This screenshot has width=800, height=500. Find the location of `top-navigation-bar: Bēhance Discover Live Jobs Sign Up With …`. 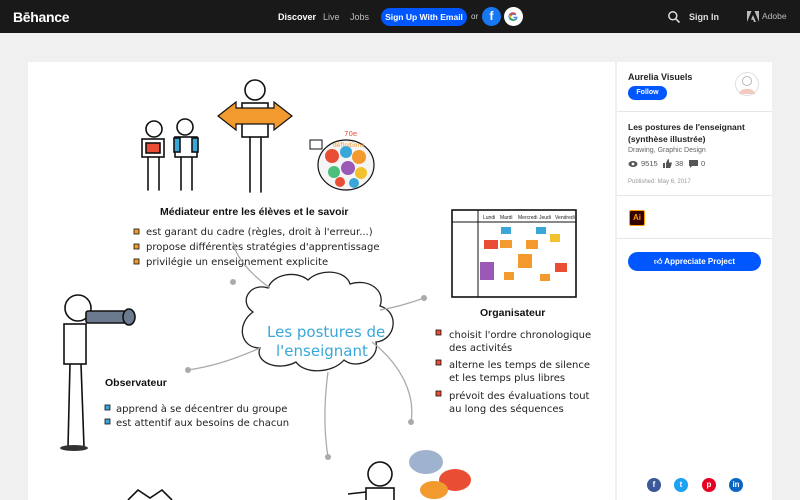

top-navigation-bar: Bēhance Discover Live Jobs Sign Up With … is located at coordinates (400, 16).